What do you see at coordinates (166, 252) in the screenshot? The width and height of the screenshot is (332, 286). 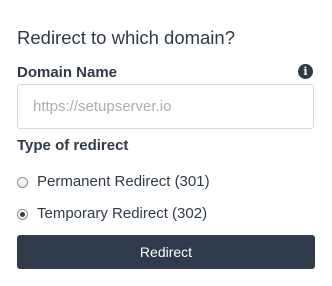 I see `redirect-button: Redirect` at bounding box center [166, 252].